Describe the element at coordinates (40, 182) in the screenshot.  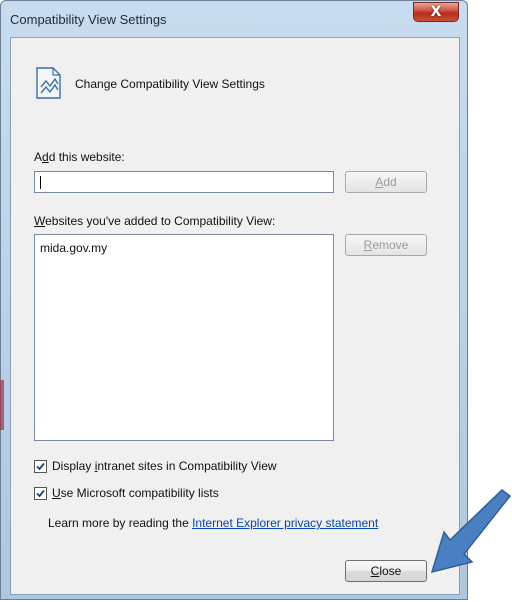
I see `text-caret` at that location.